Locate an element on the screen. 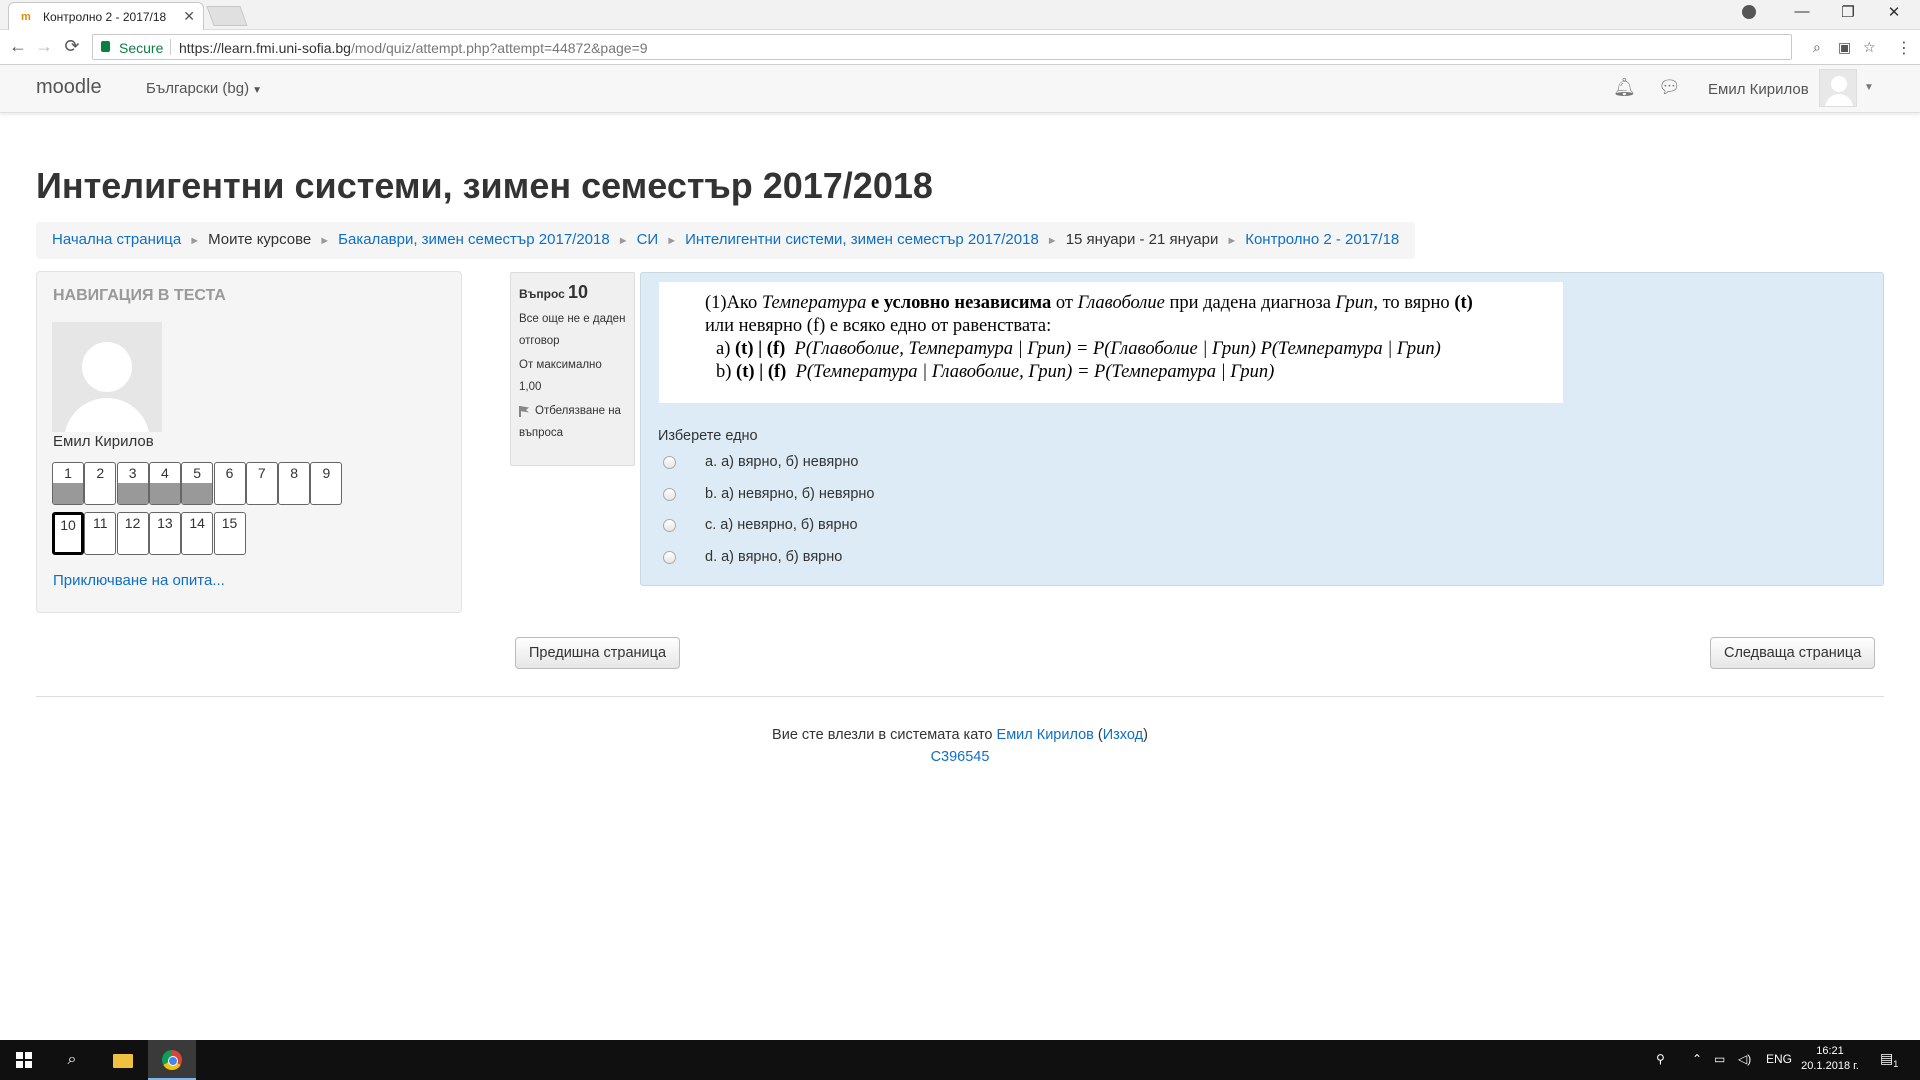  tab-close-icon: ✕ is located at coordinates (189, 16).